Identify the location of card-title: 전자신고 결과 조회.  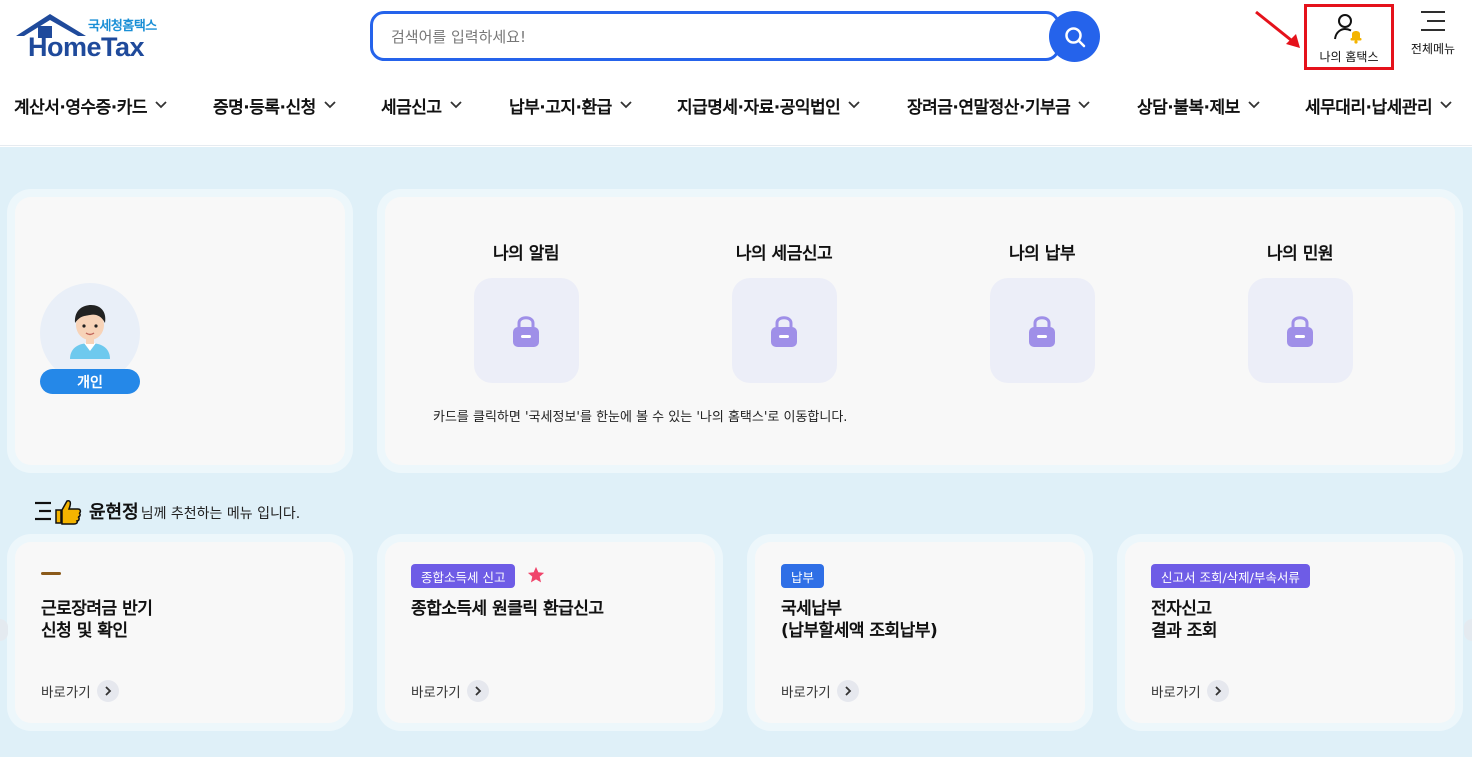
(1184, 620).